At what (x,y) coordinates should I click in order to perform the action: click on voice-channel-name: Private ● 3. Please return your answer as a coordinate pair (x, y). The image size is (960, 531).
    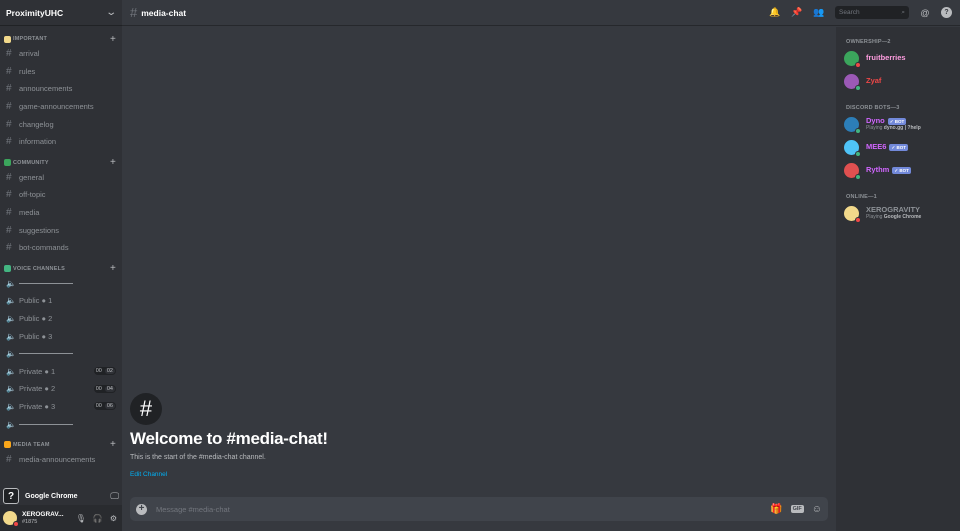
    Looking at the image, I should click on (37, 406).